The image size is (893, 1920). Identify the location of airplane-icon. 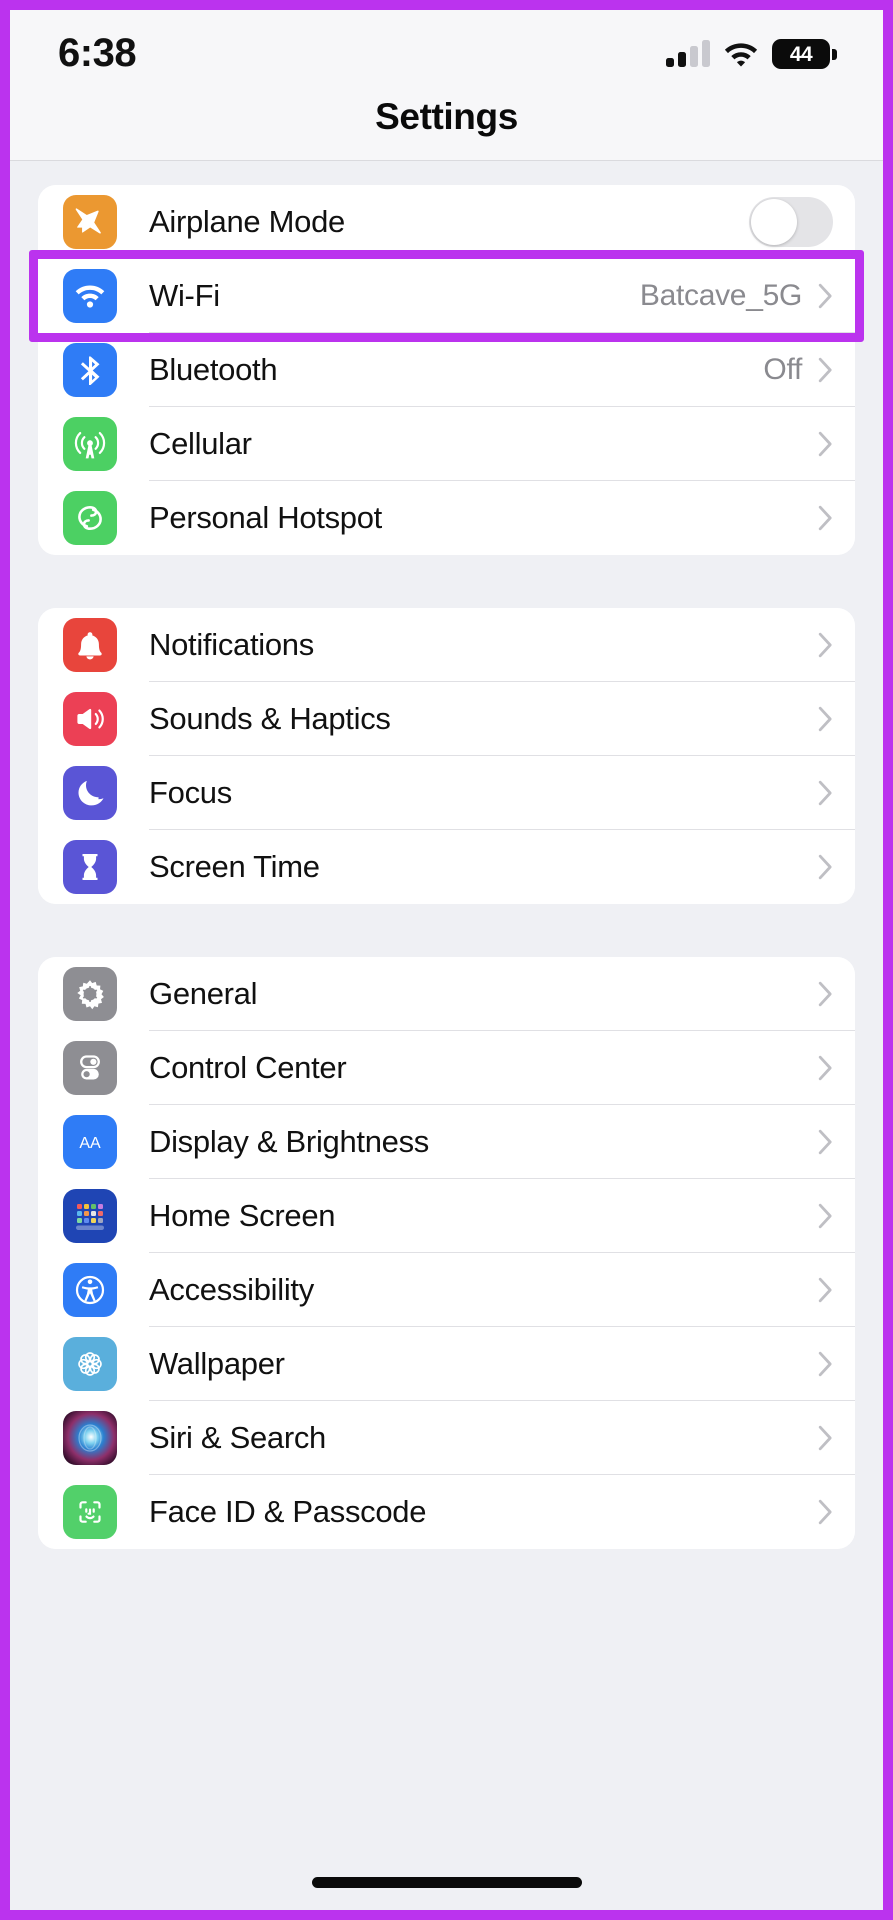
(90, 222).